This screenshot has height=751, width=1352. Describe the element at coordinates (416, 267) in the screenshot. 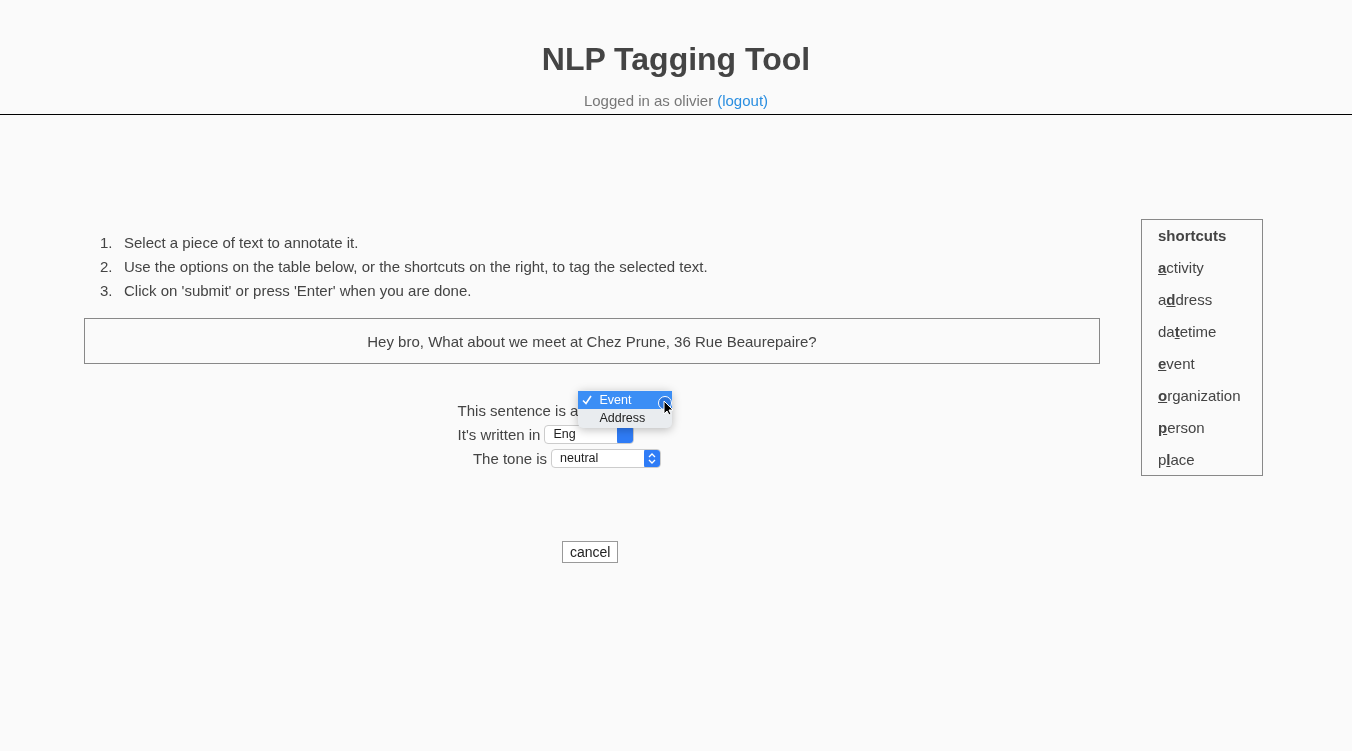

I see `instruction-step: Use the options on the table below, or the shortcuts on the right, to tag the selected text.` at that location.